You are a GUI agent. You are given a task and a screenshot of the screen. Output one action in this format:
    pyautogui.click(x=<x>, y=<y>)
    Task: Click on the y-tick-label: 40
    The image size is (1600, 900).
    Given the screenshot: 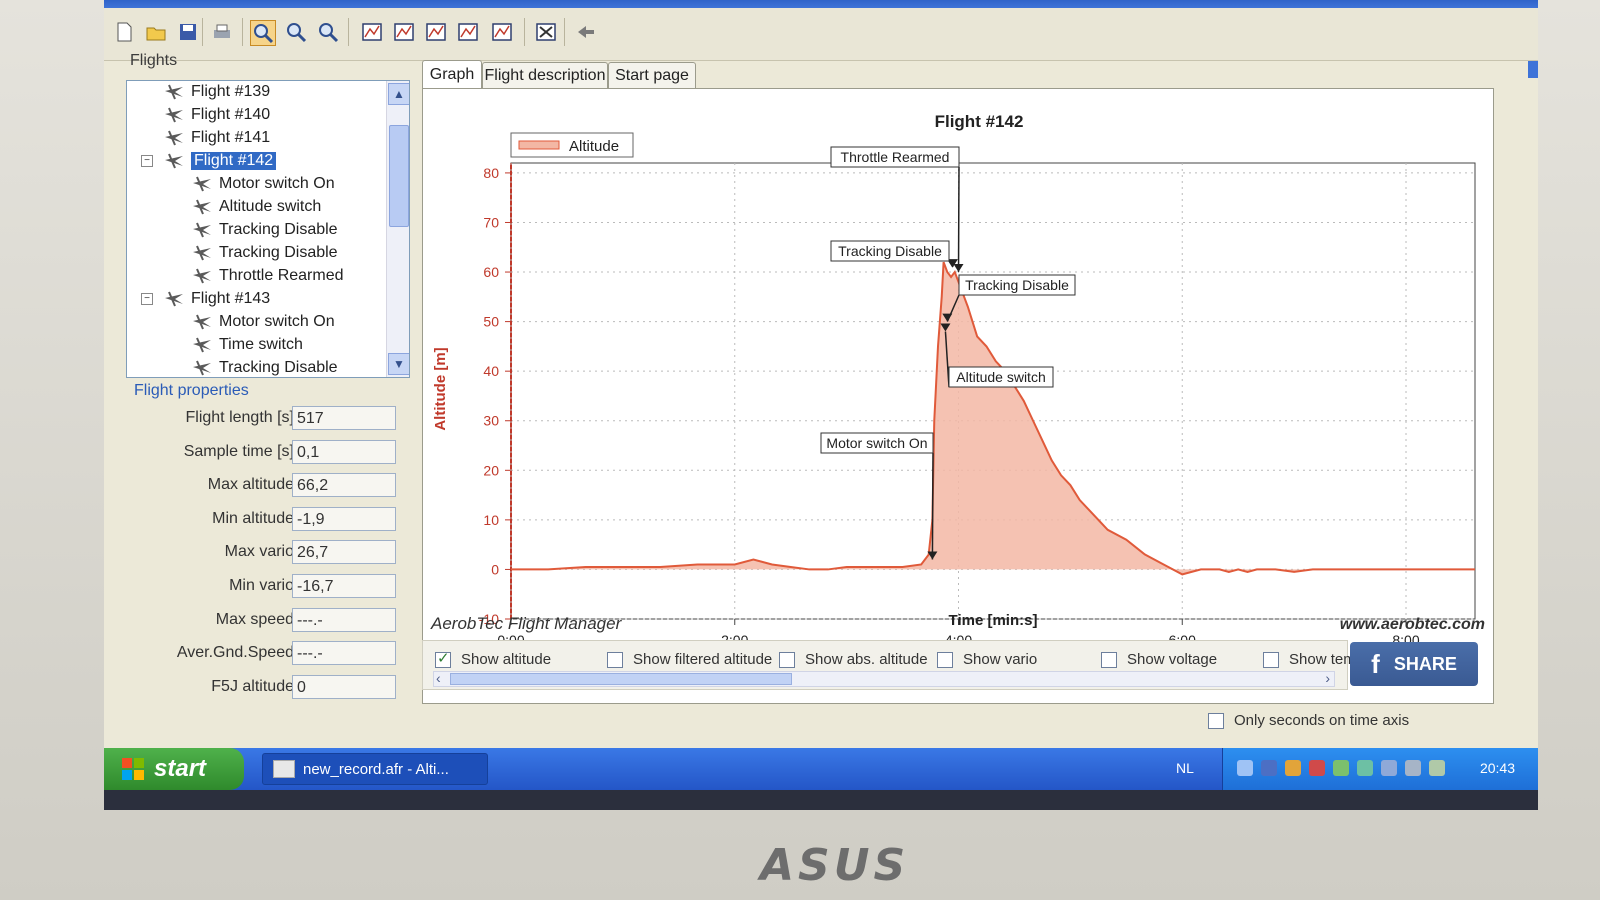 What is the action you would take?
    pyautogui.click(x=491, y=371)
    